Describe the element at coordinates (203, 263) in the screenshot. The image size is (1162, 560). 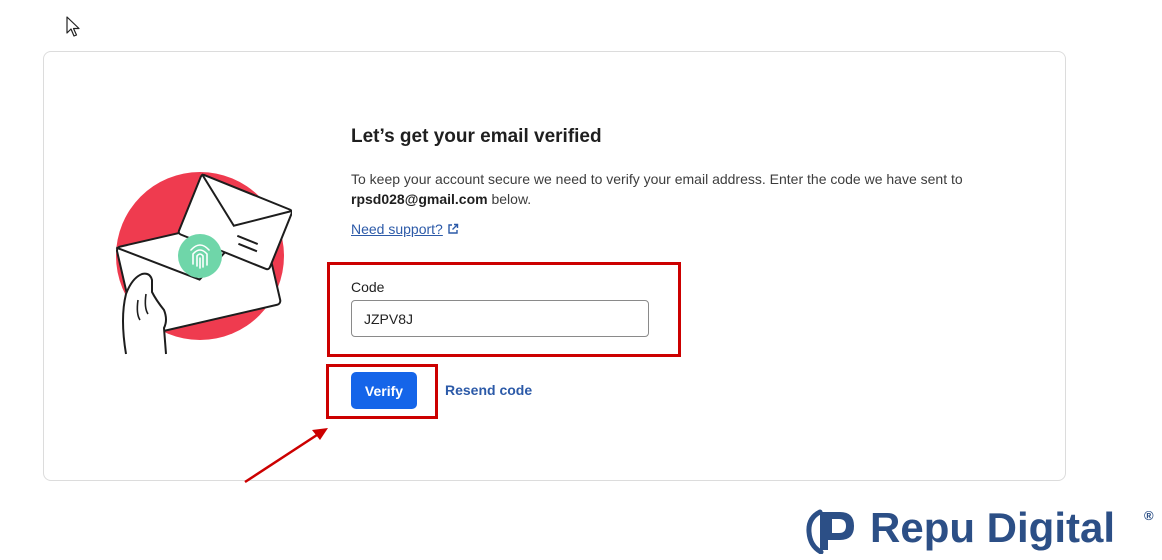
I see `email-verification-illustration` at that location.